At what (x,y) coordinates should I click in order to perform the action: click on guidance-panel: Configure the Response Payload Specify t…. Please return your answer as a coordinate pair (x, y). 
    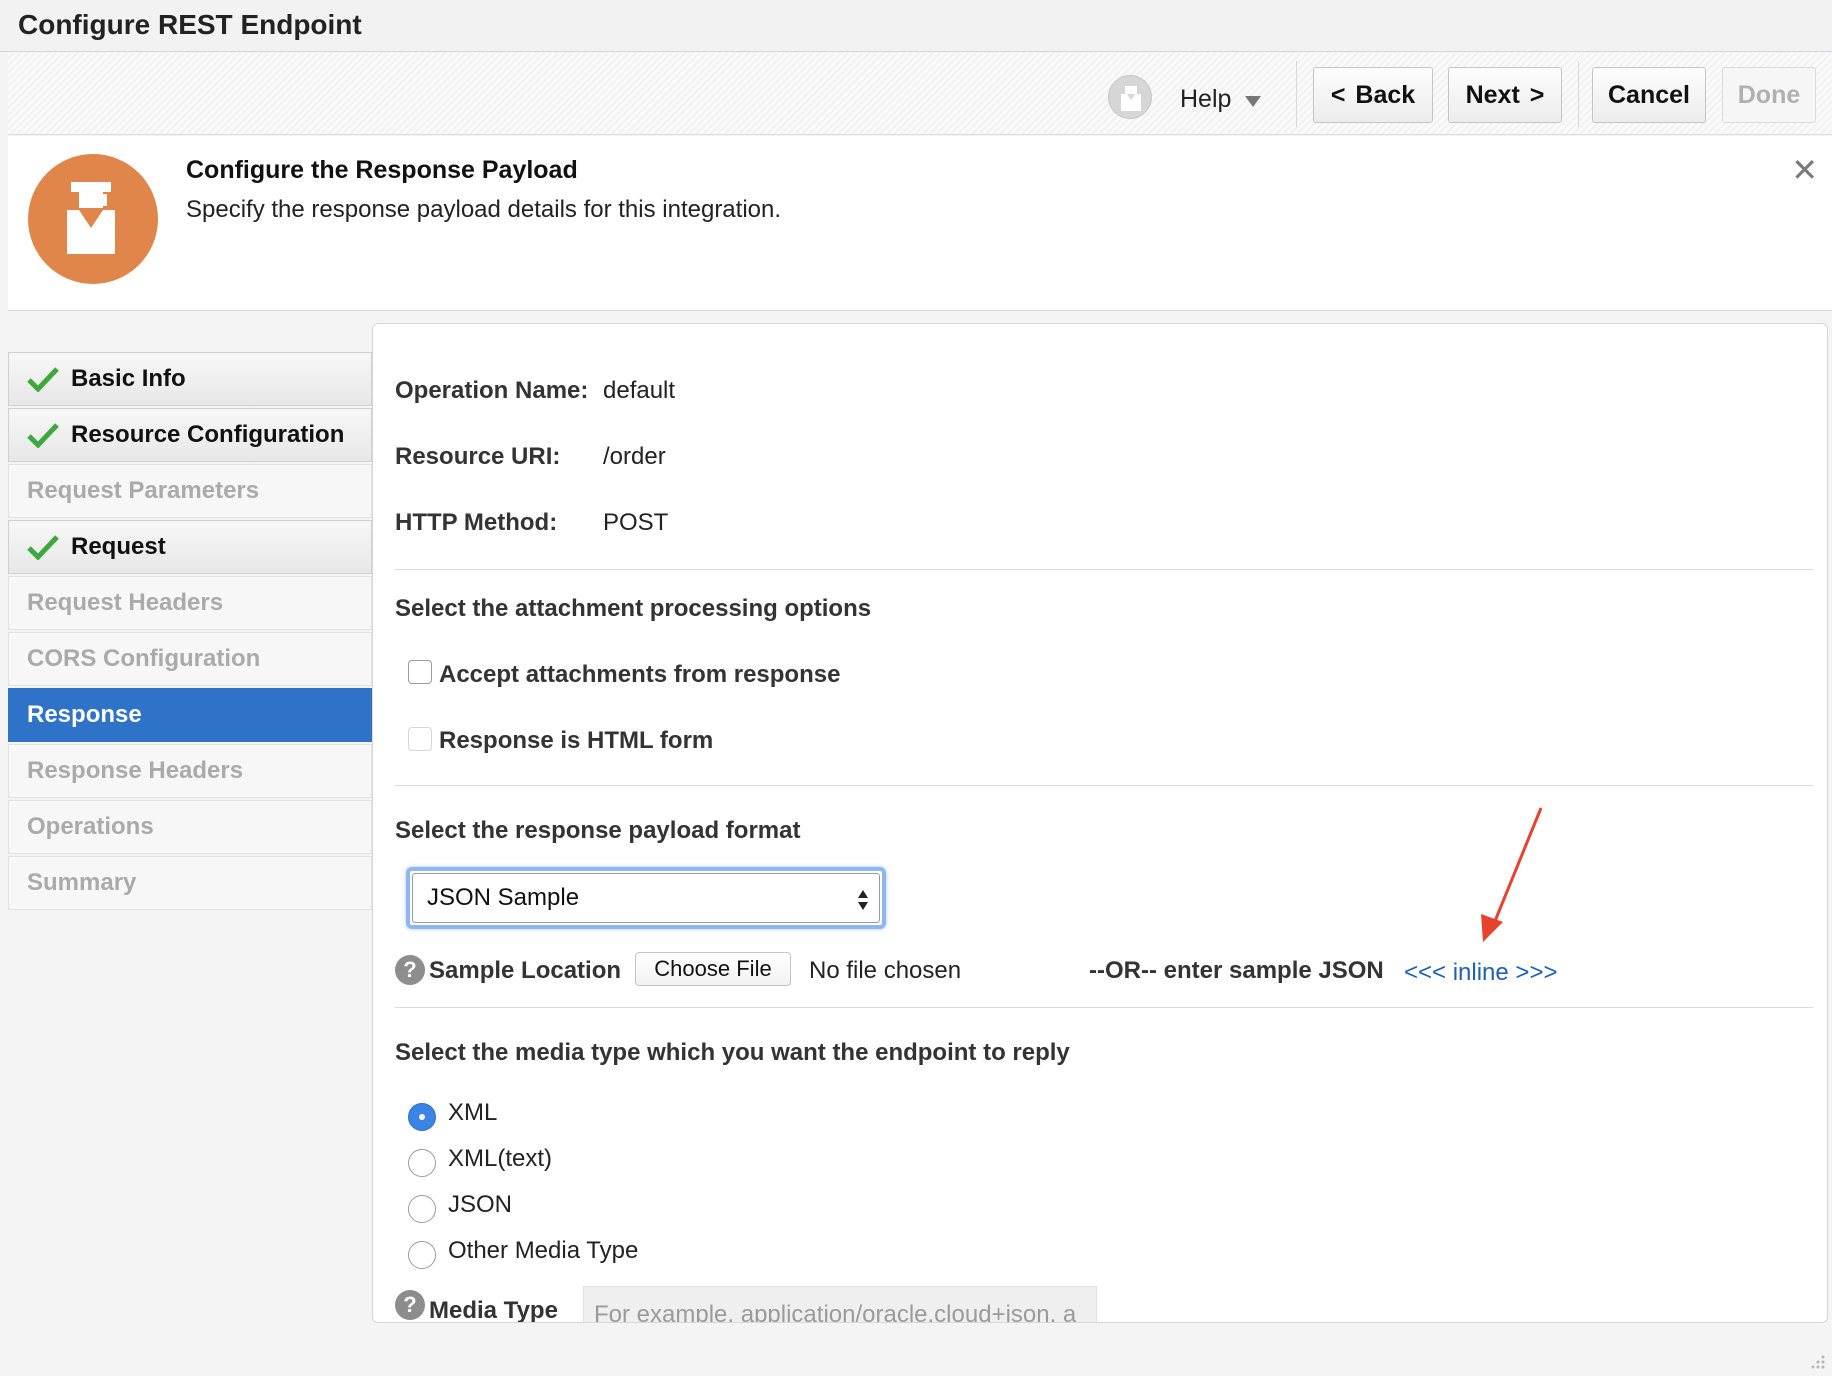
    Looking at the image, I should click on (920, 223).